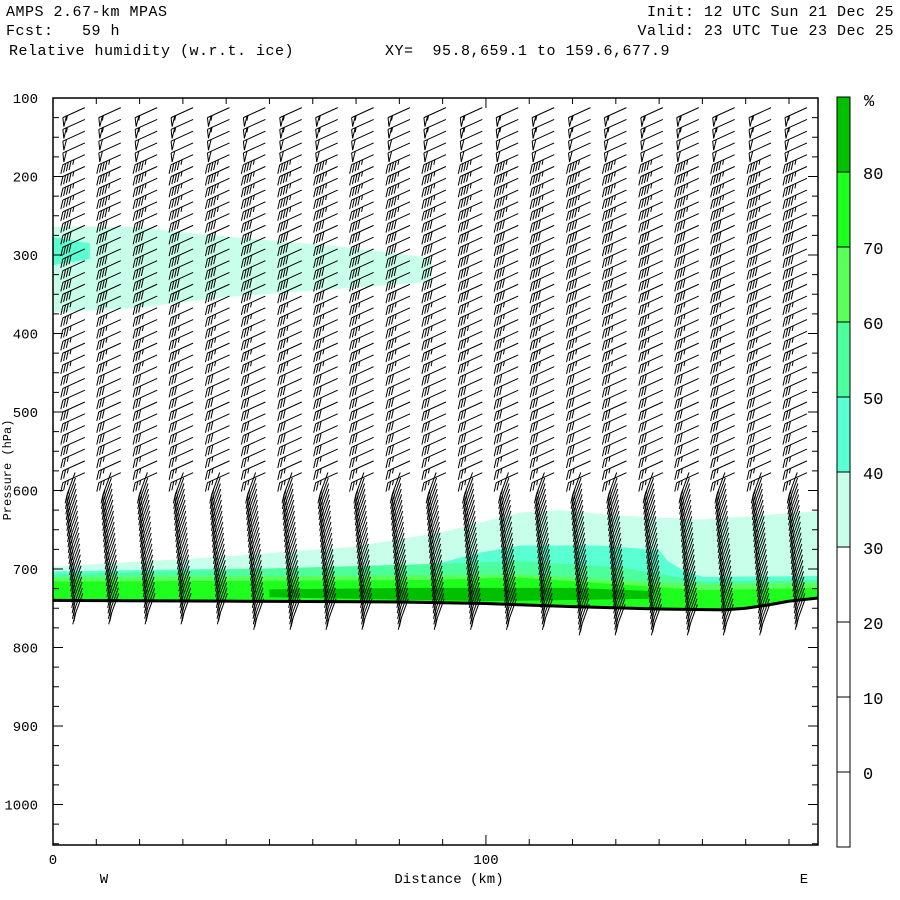 The width and height of the screenshot is (900, 900). Describe the element at coordinates (25, 414) in the screenshot. I see `y-tick-label: 500` at that location.